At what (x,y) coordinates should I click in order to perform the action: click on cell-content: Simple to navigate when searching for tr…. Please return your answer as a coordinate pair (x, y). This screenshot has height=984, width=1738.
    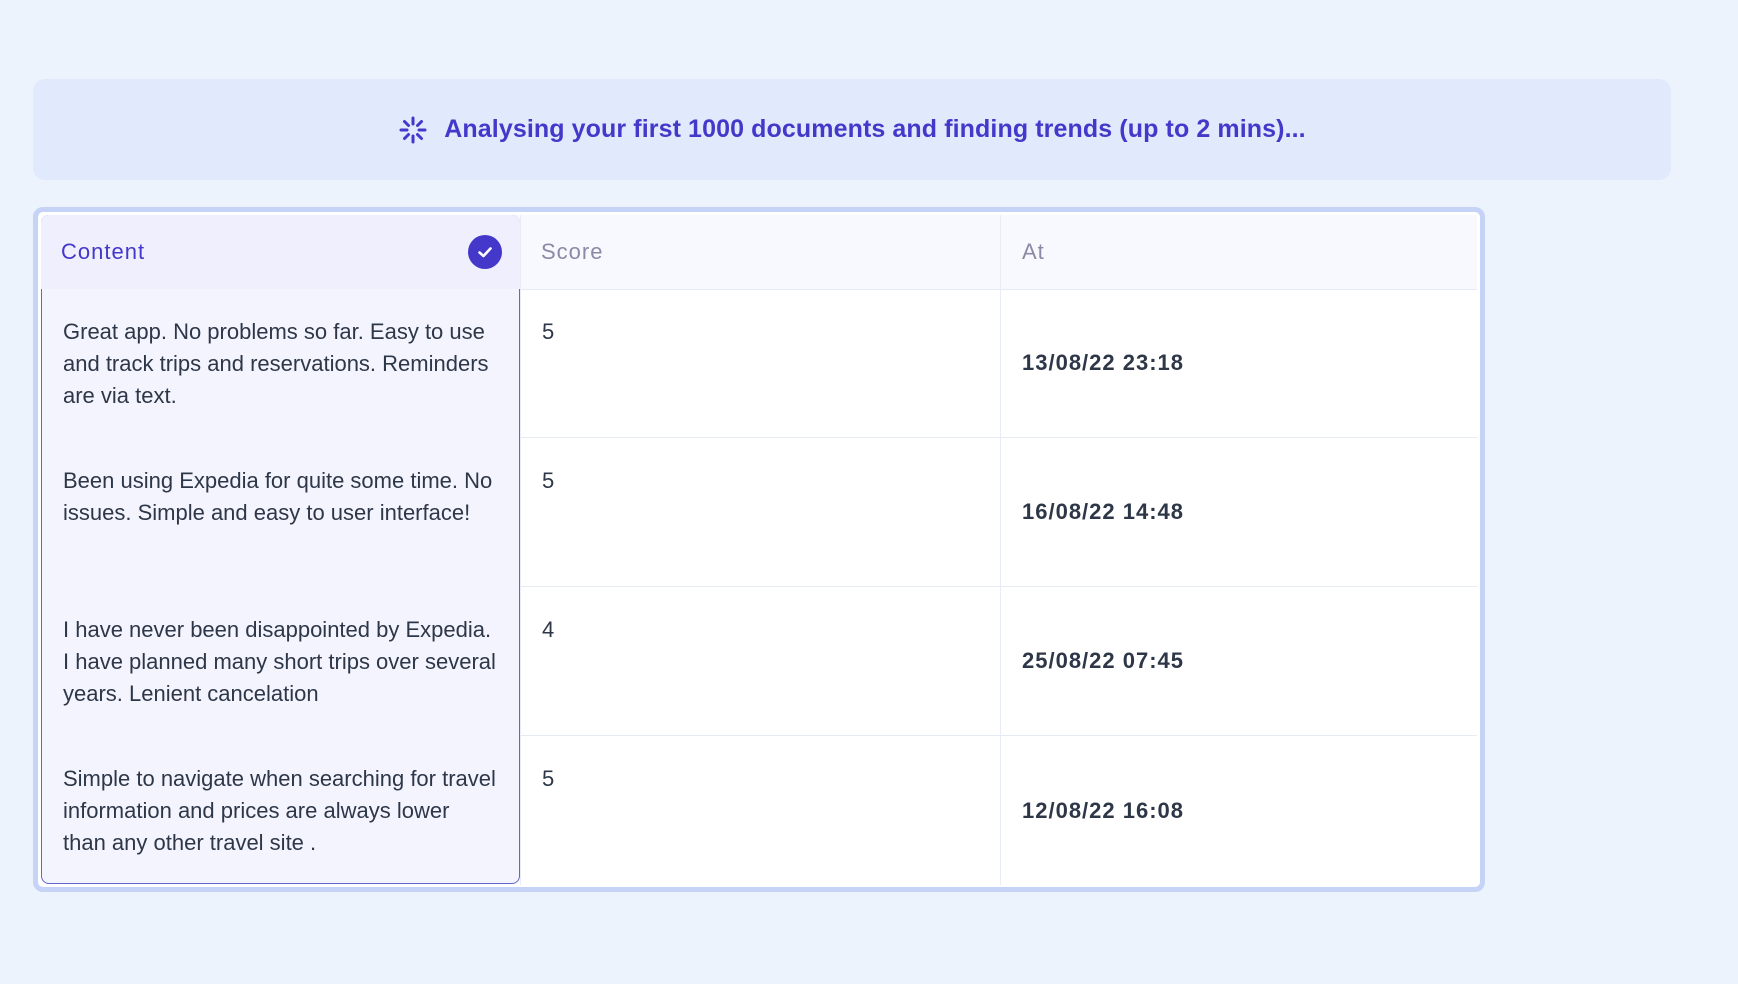
    Looking at the image, I should click on (279, 810).